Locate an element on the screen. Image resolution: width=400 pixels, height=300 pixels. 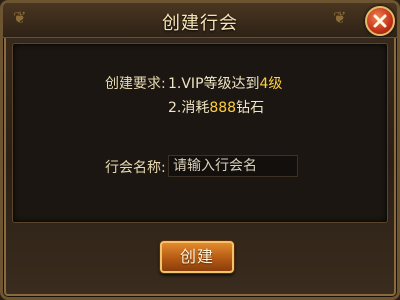
requirement-cost-value: 888 is located at coordinates (223, 108).